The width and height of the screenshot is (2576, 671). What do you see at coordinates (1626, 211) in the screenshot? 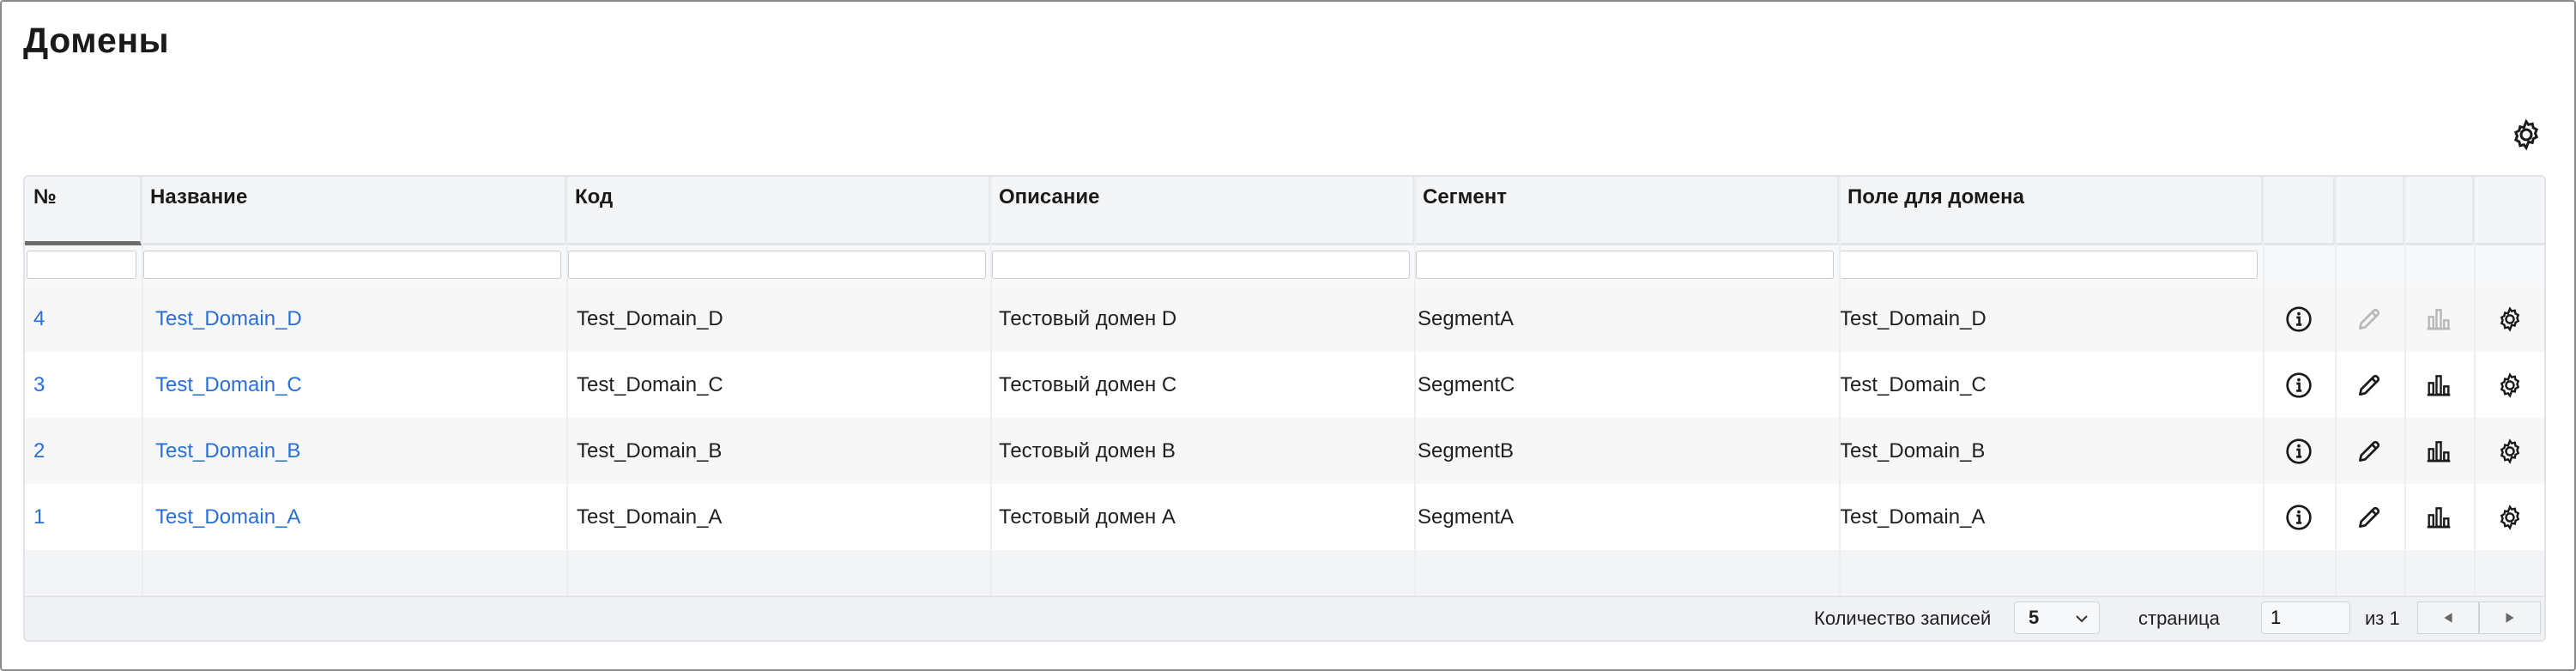
I see `column-header-segment: Сегмент` at bounding box center [1626, 211].